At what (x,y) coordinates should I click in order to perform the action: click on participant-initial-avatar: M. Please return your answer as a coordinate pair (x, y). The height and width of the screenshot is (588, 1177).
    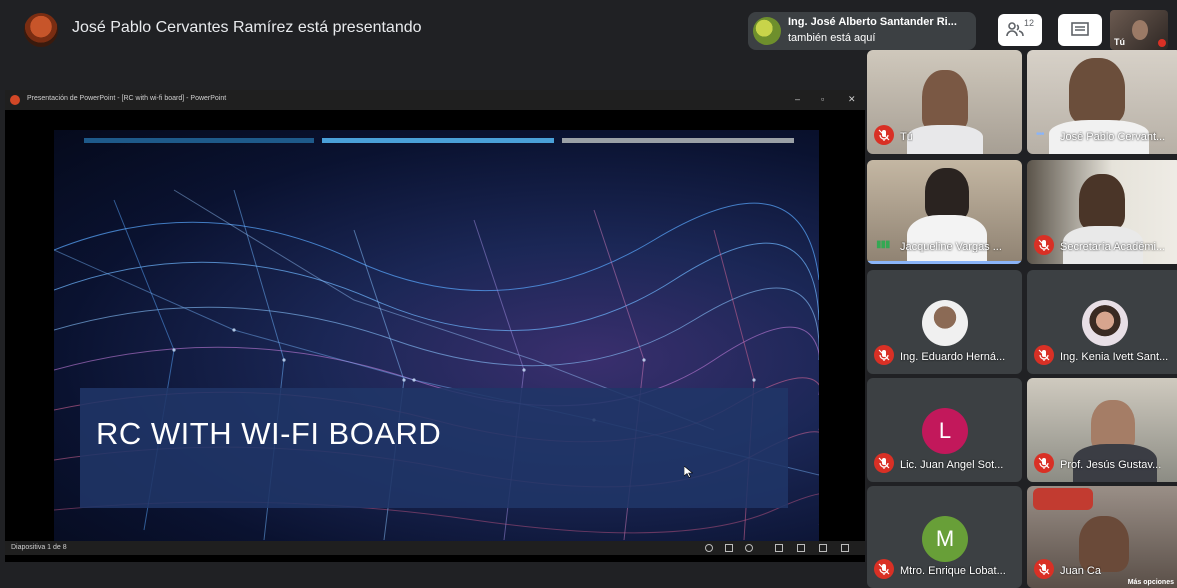
    Looking at the image, I should click on (945, 539).